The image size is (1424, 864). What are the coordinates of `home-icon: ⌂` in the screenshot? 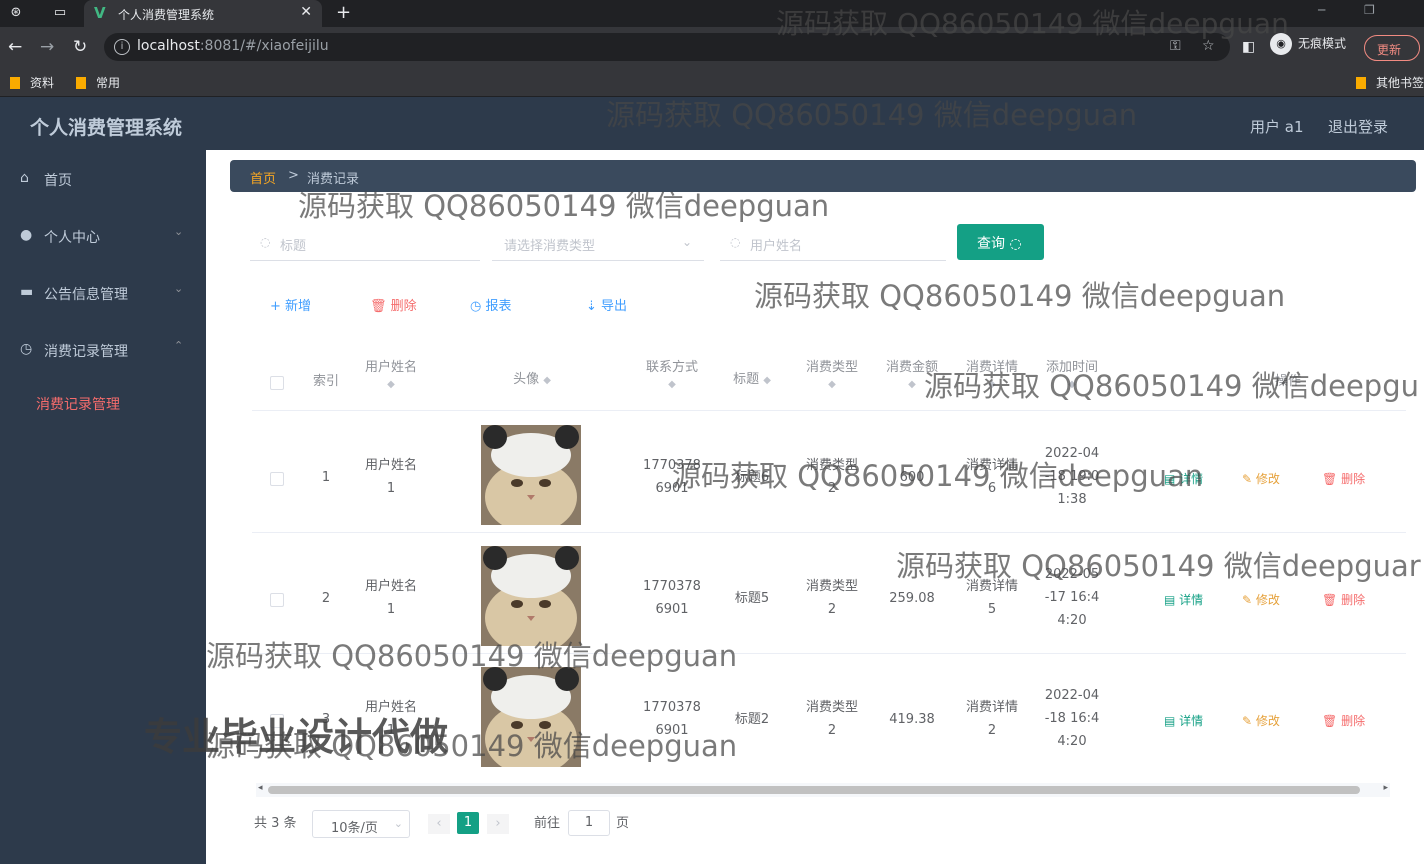 It's located at (24, 178).